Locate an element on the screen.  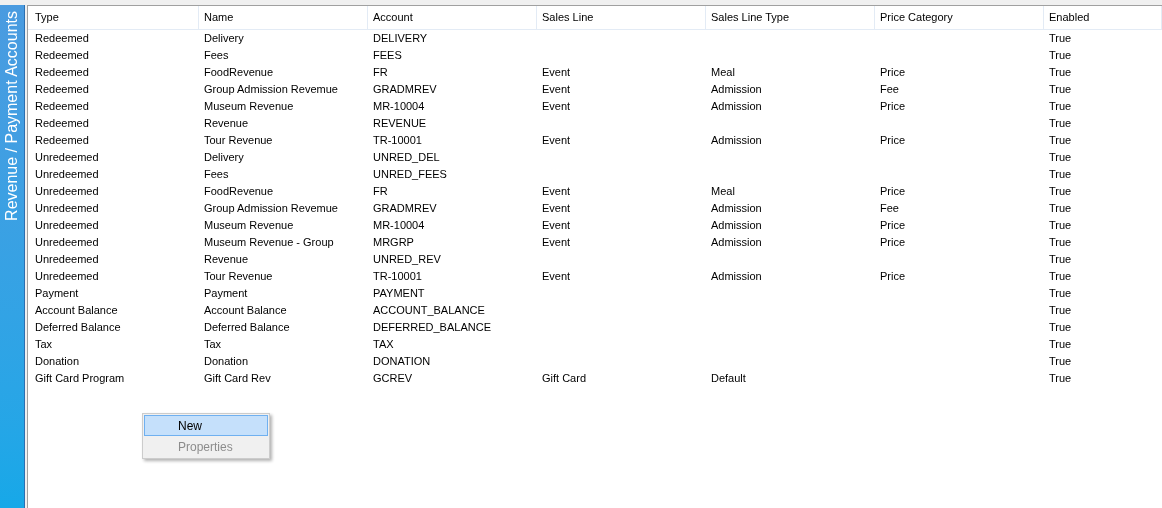
table-cell-text: PAYMENT is located at coordinates (399, 294).